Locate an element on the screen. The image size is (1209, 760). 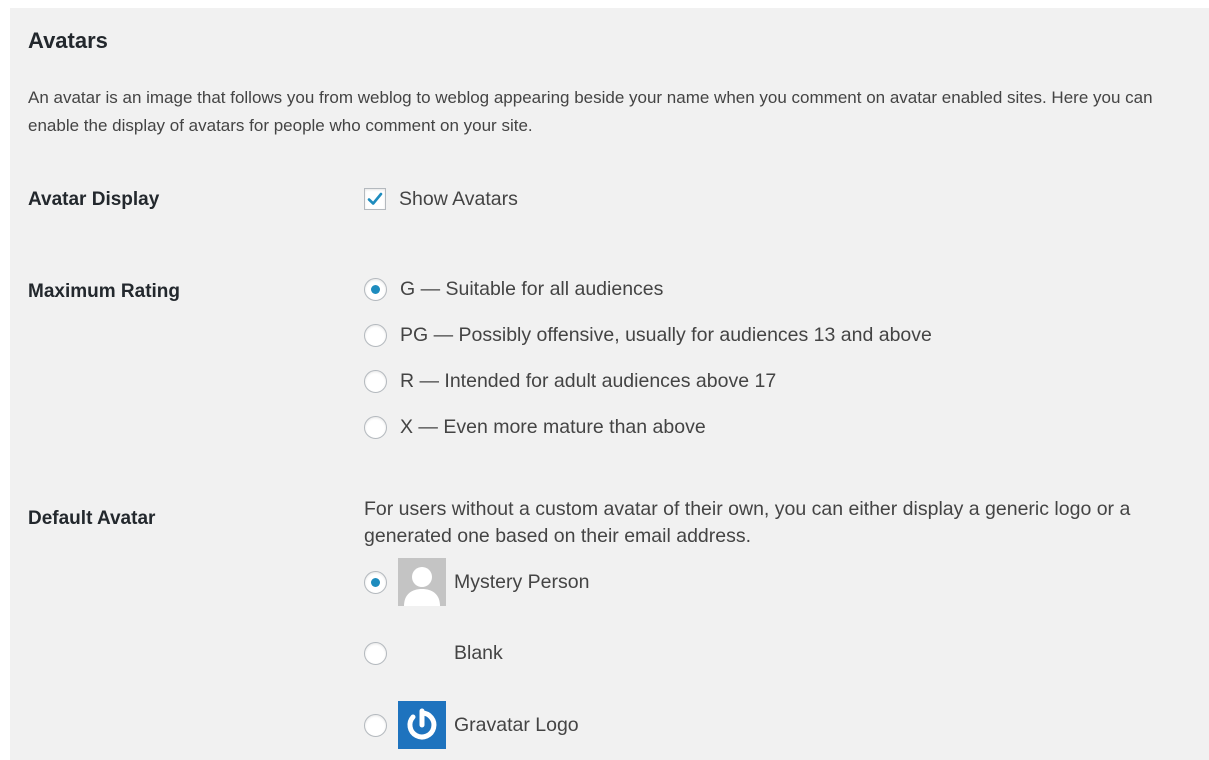
checkmark-icon is located at coordinates (375, 198).